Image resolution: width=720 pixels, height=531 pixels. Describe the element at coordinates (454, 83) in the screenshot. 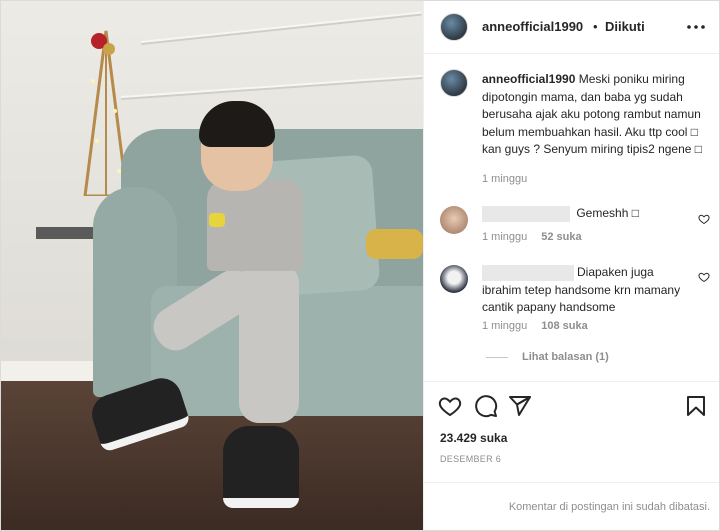

I see `caption-avatar` at that location.